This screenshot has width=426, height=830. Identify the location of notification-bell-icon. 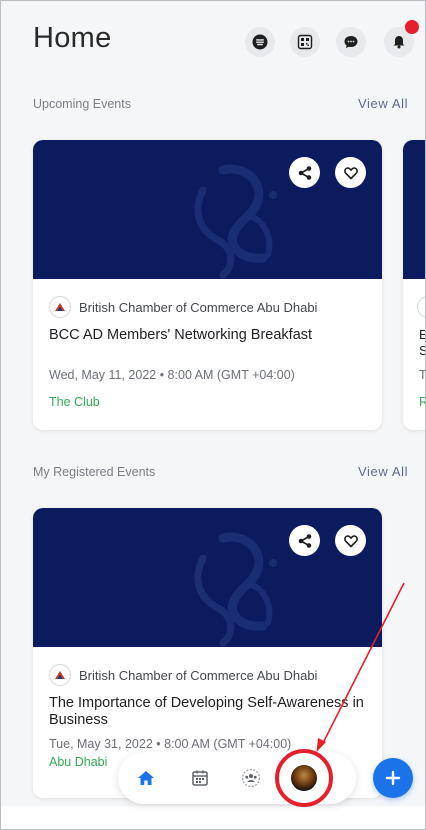
(401, 38).